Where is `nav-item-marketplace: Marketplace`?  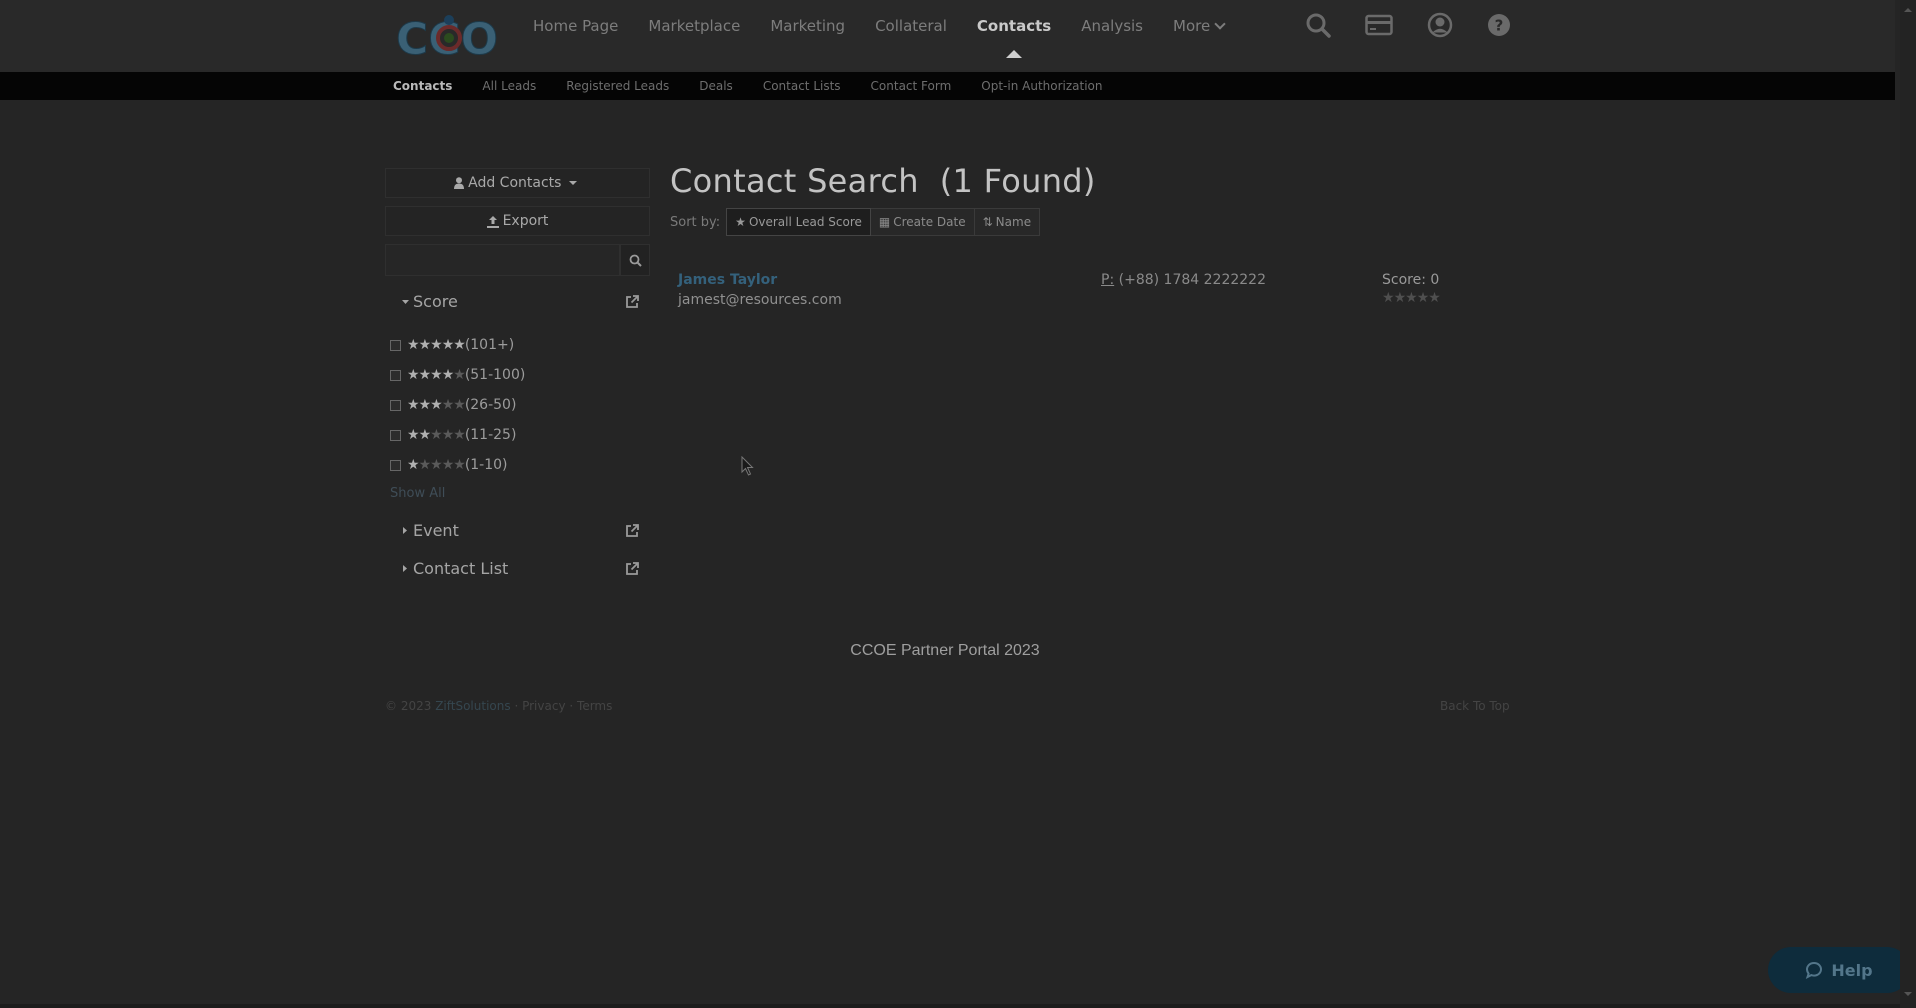 nav-item-marketplace: Marketplace is located at coordinates (694, 26).